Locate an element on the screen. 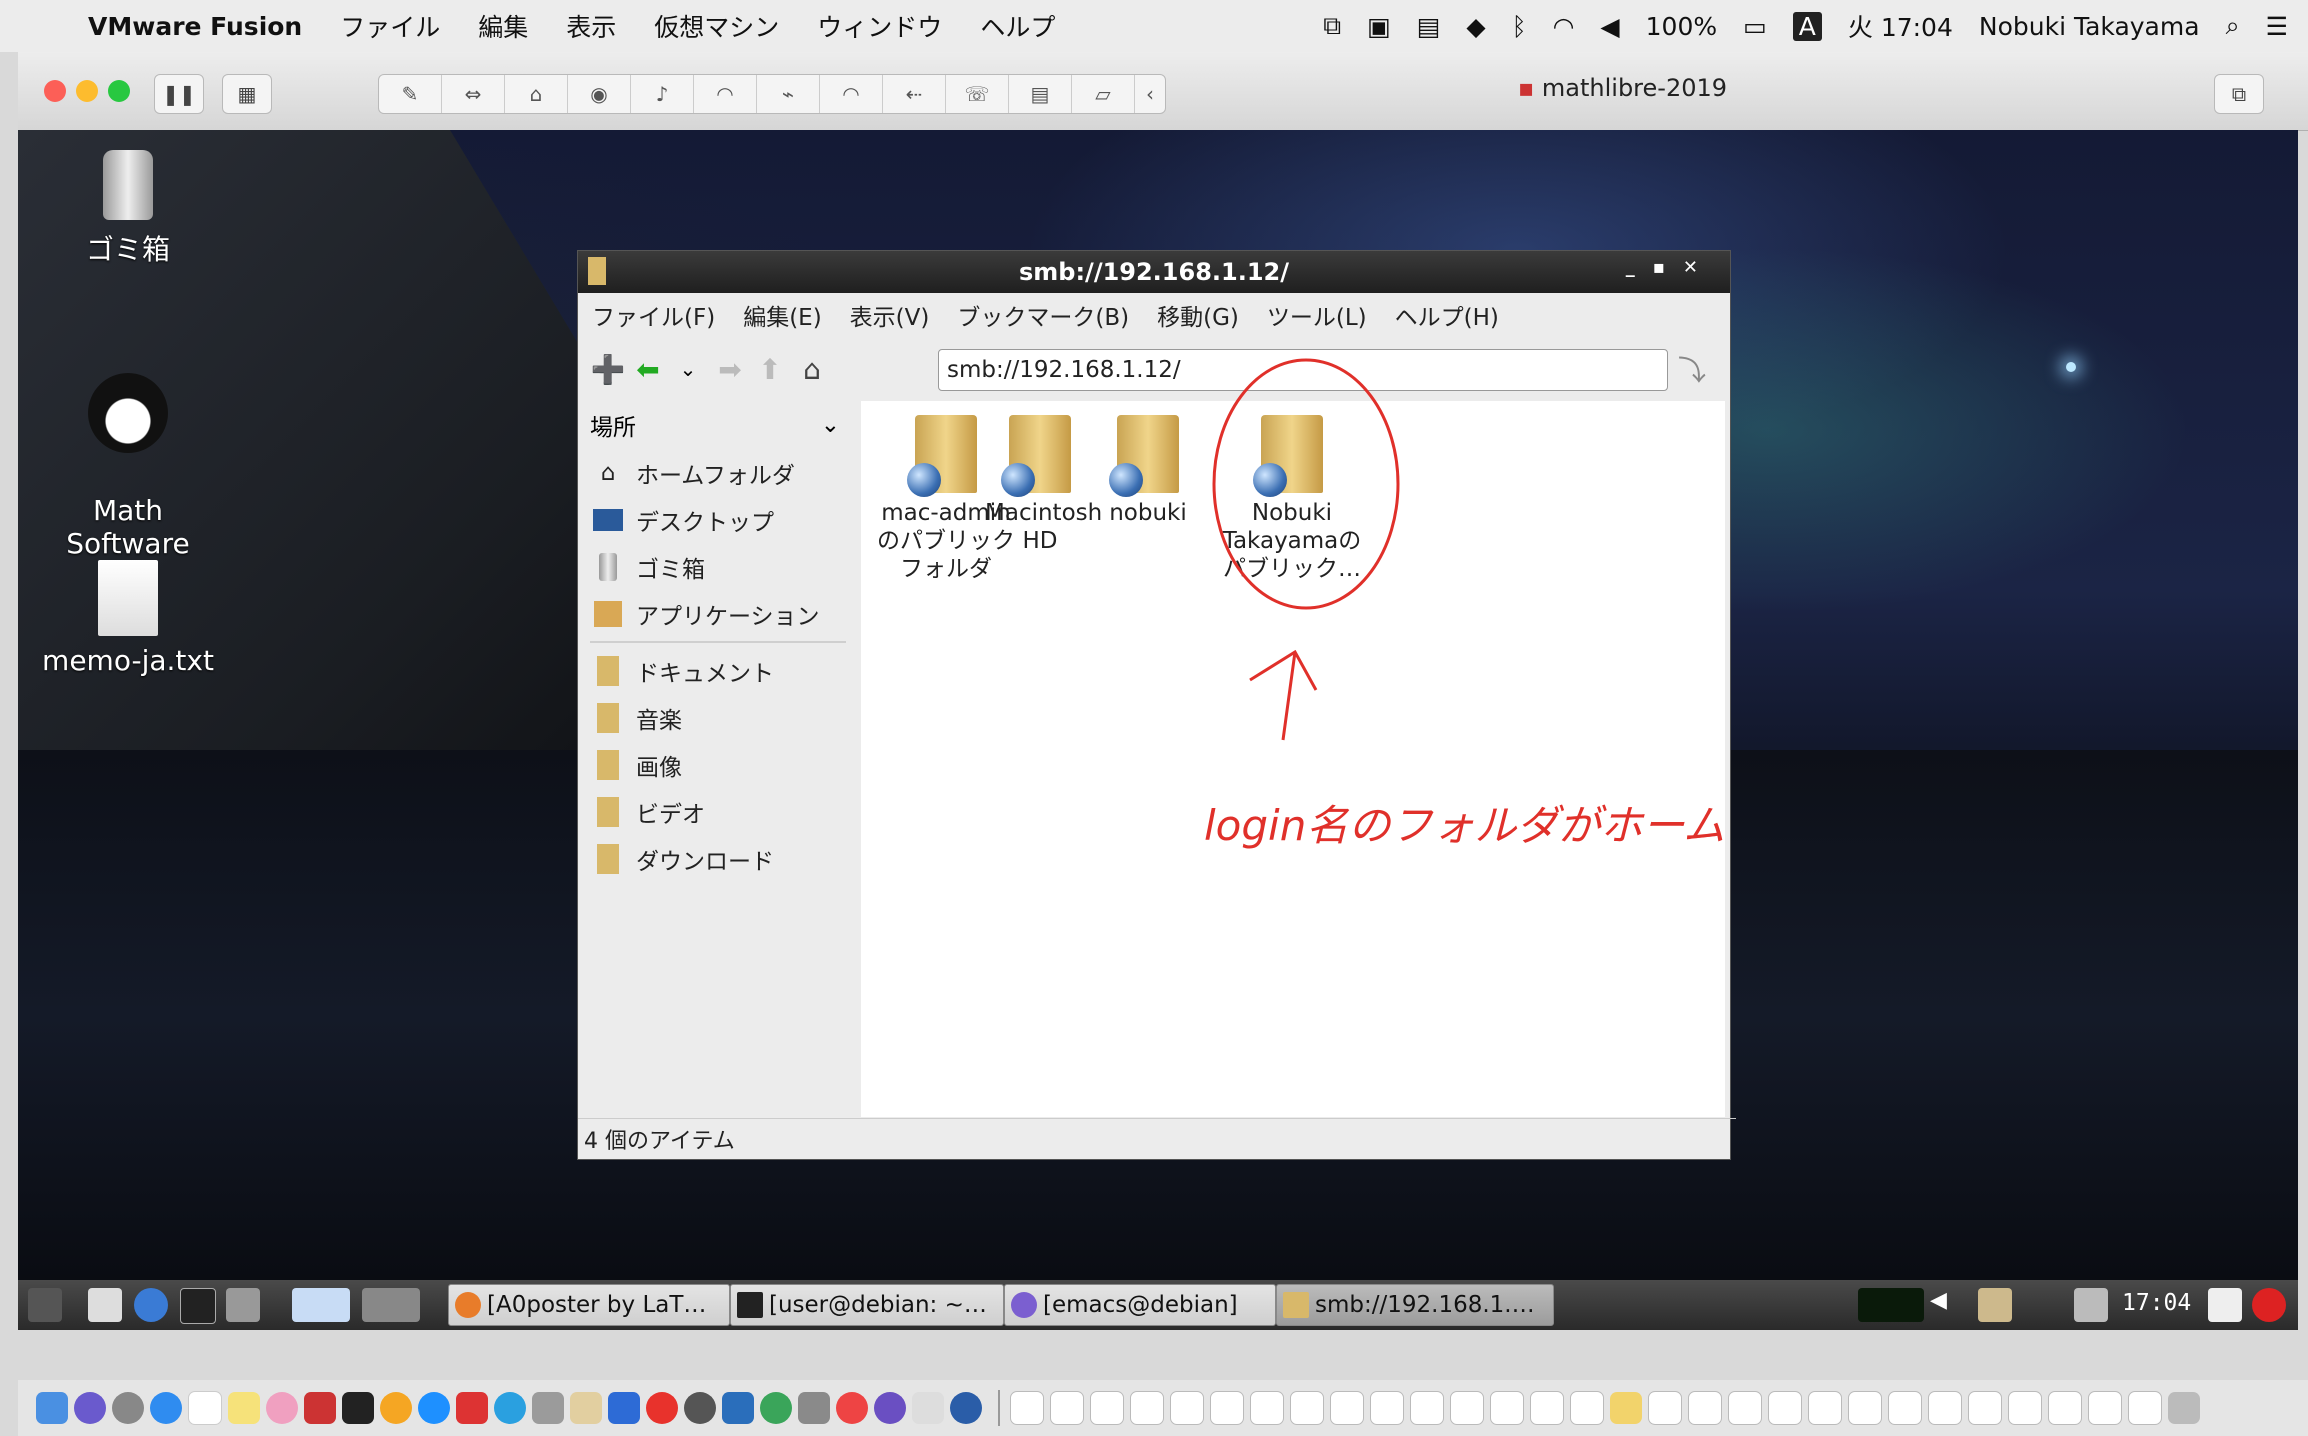 The height and width of the screenshot is (1436, 2308). desktop-icon-math-software: Math Software is located at coordinates (128, 450).